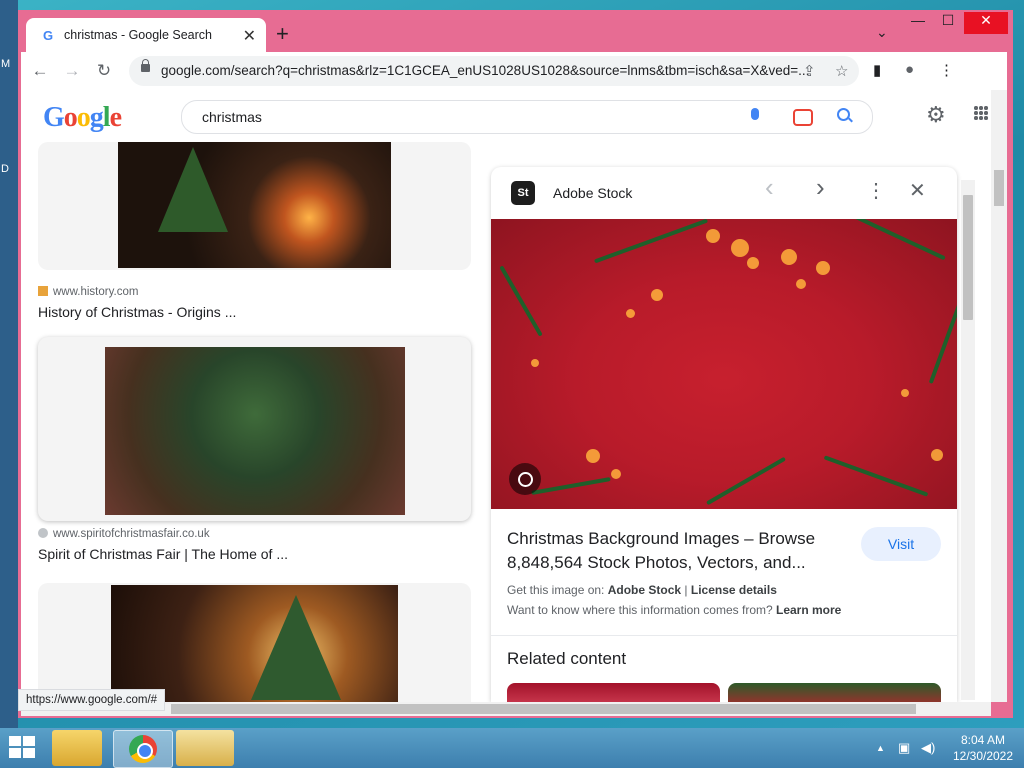 Image resolution: width=1024 pixels, height=768 pixels. I want to click on divider, so click(724, 635).